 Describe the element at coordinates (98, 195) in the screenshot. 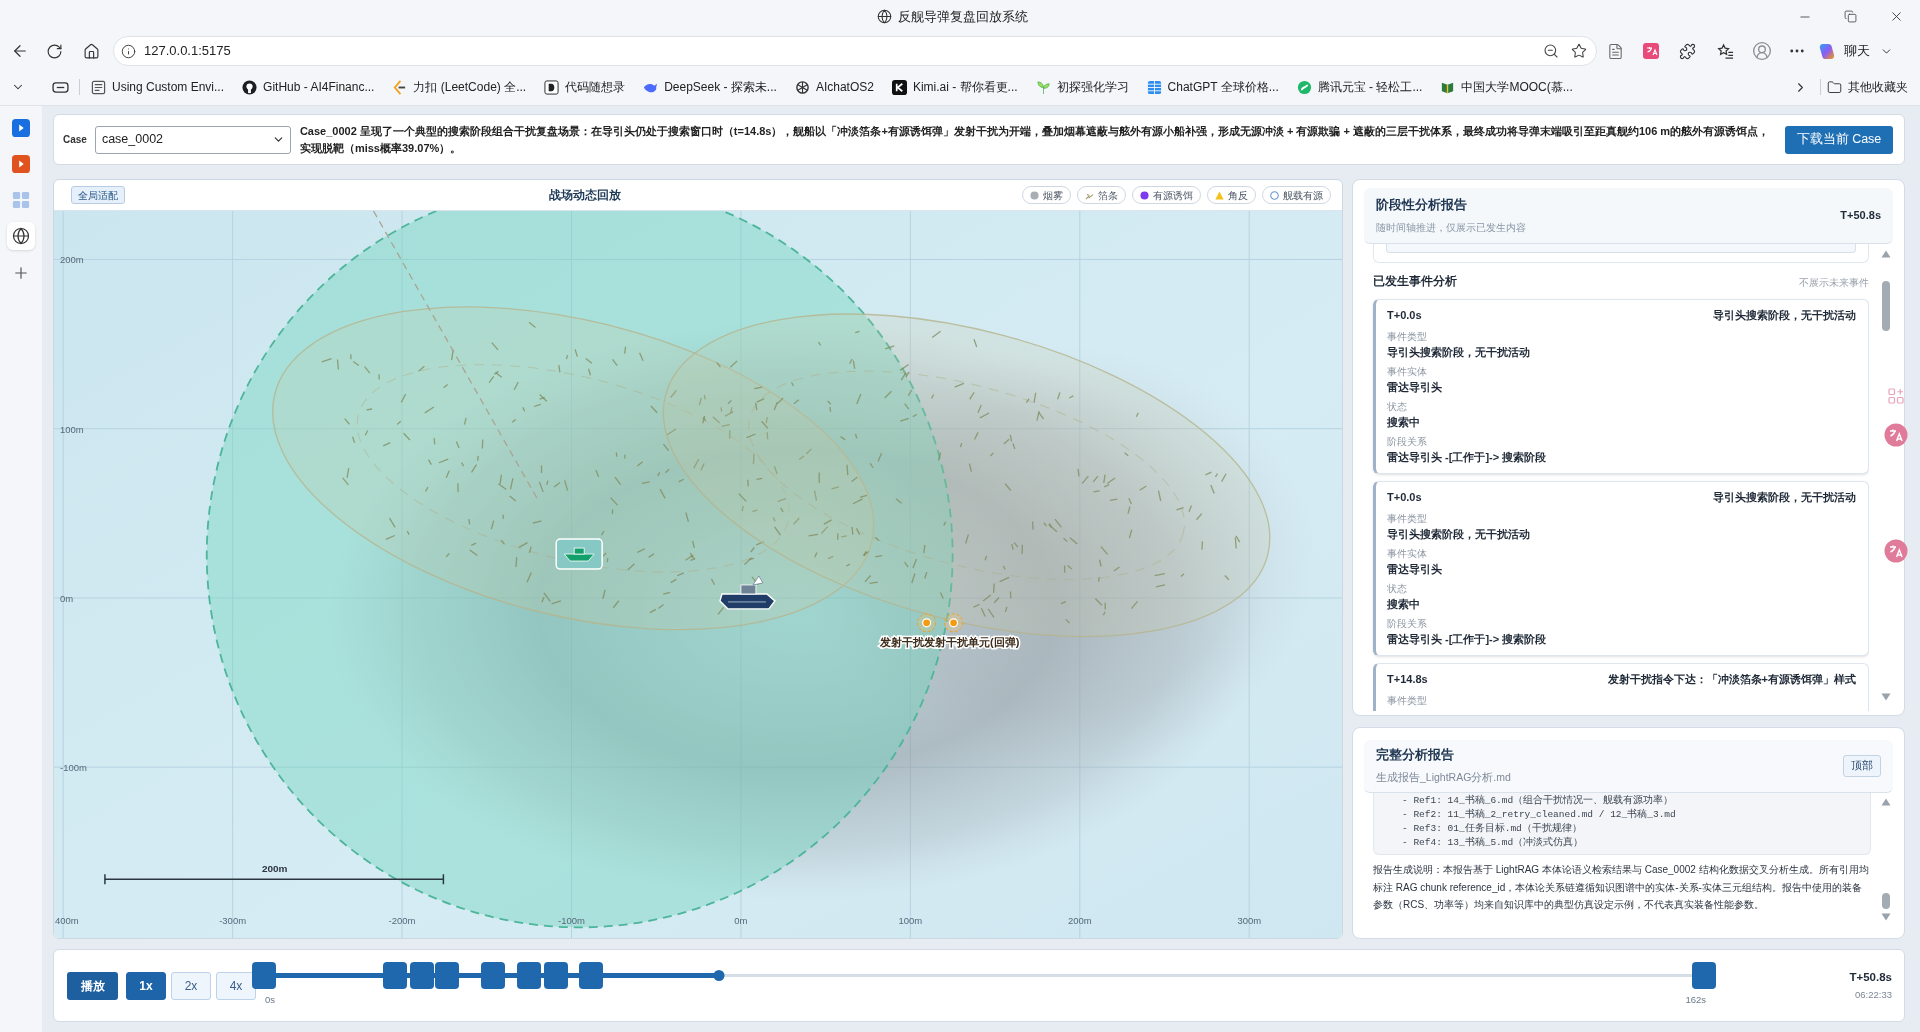

I see `fit-button: 全局适配` at that location.